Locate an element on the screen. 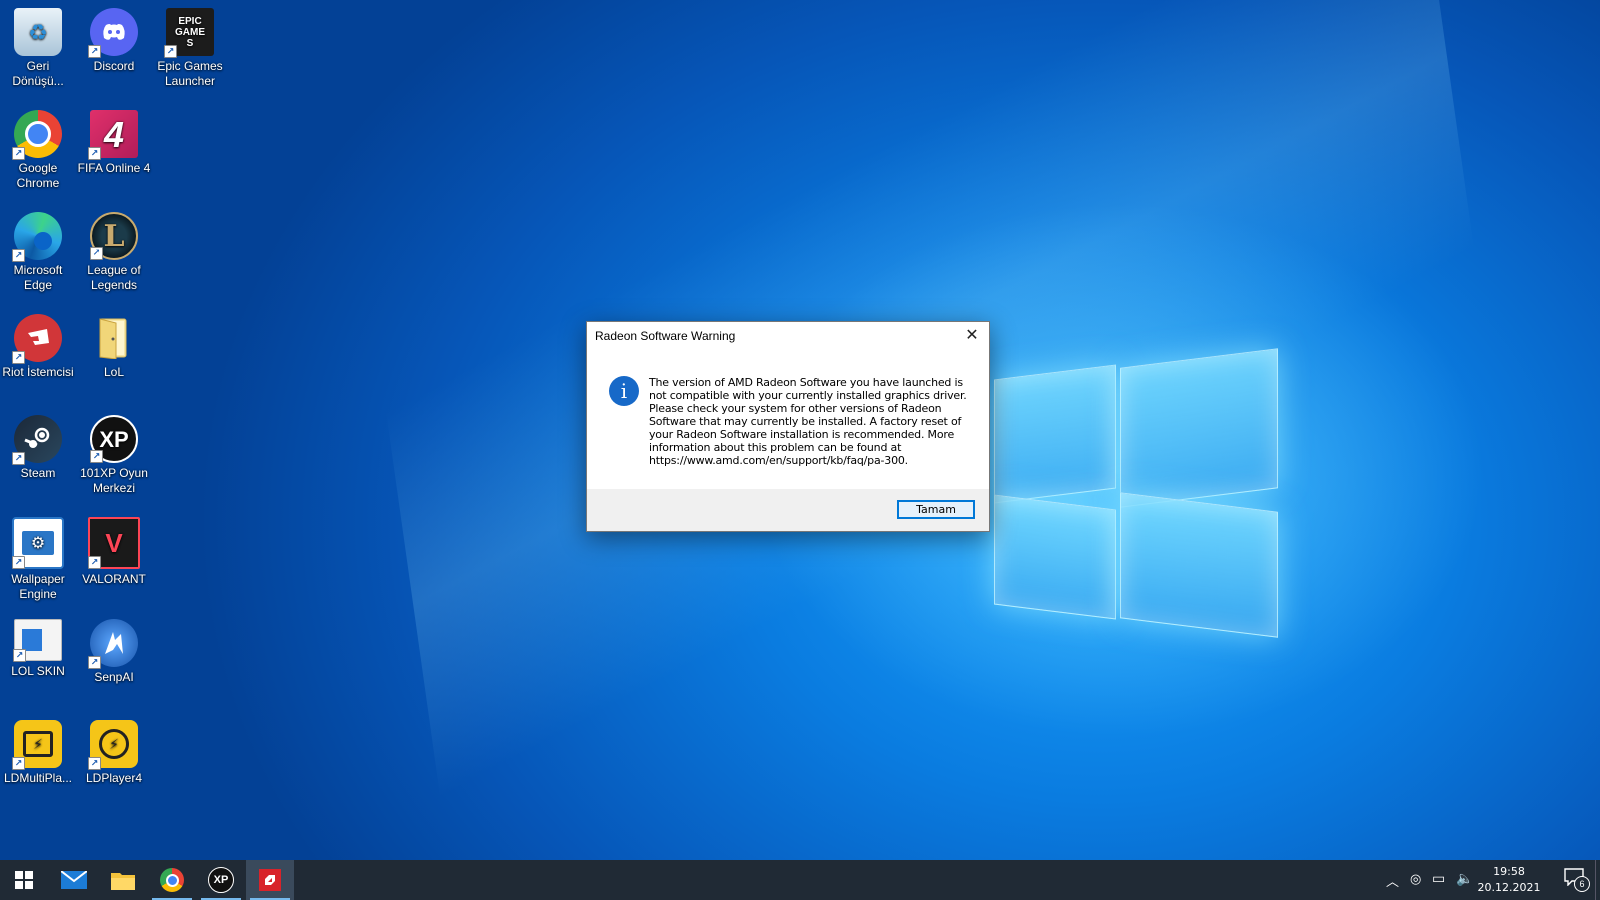 Image resolution: width=1600 pixels, height=900 pixels. desktop-icon-riot-client: ↗ Riot İstemcisi is located at coordinates (38, 345).